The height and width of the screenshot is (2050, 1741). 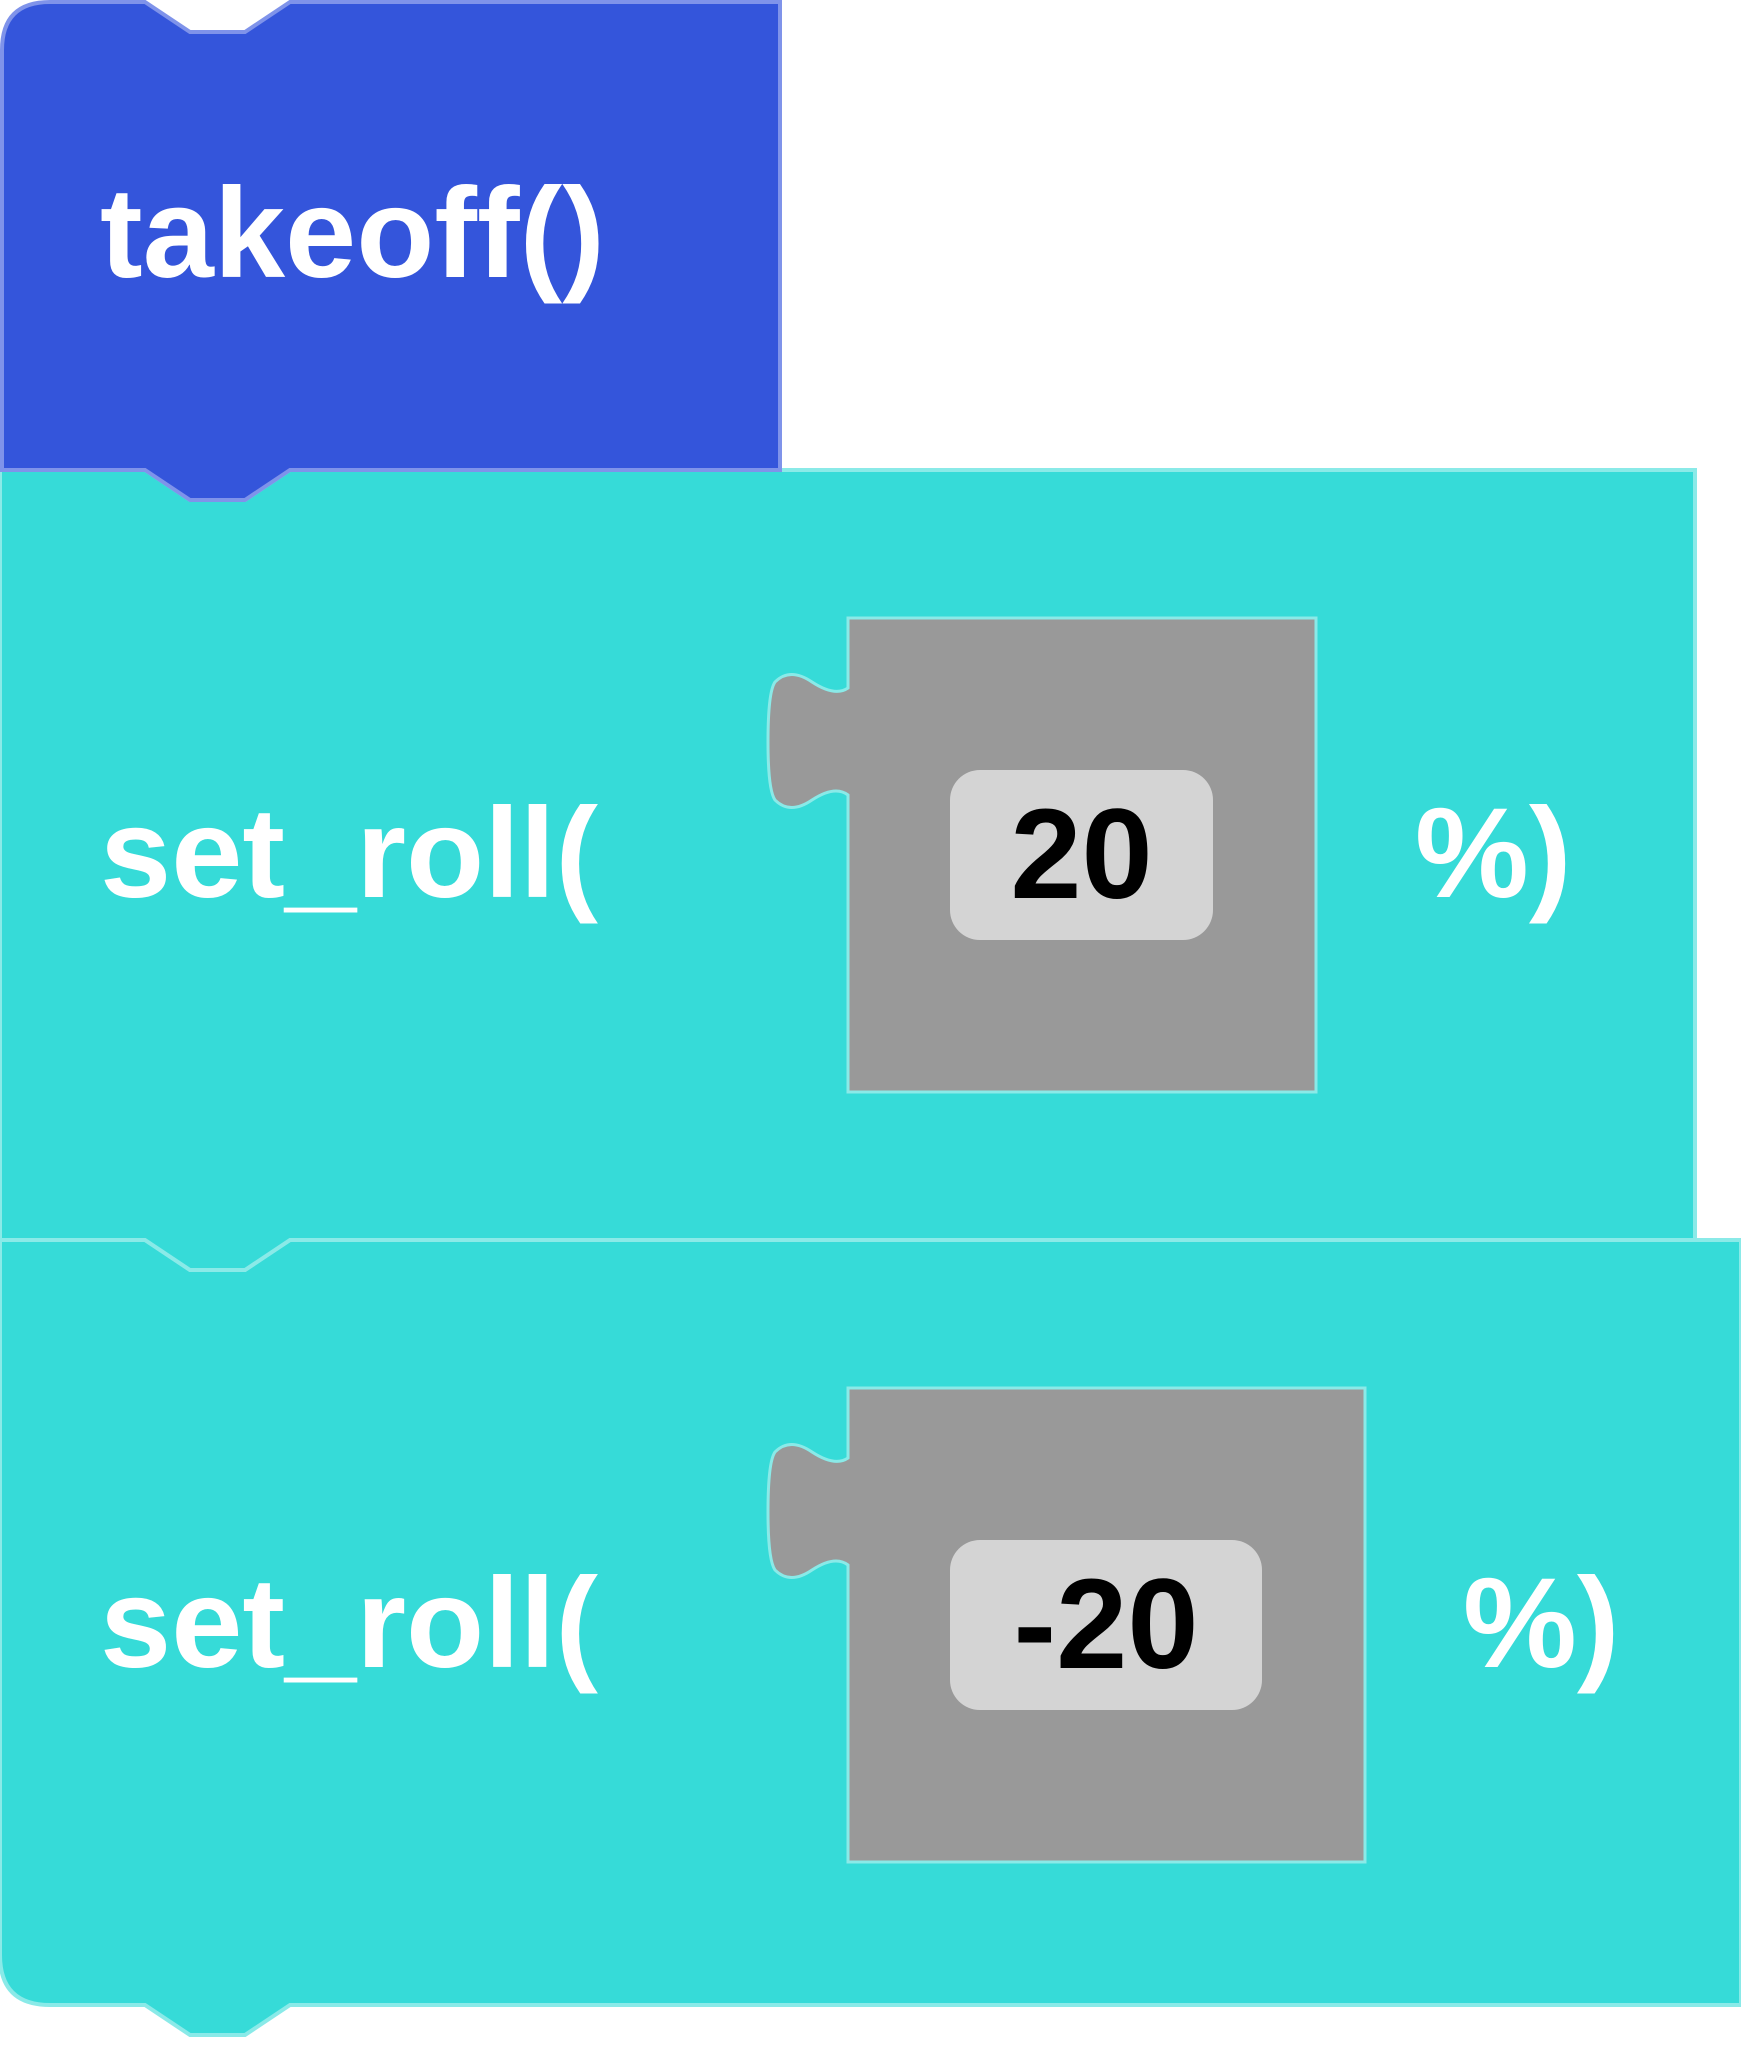 I want to click on set-roll-1-prefix: set_roll(, so click(x=349, y=853).